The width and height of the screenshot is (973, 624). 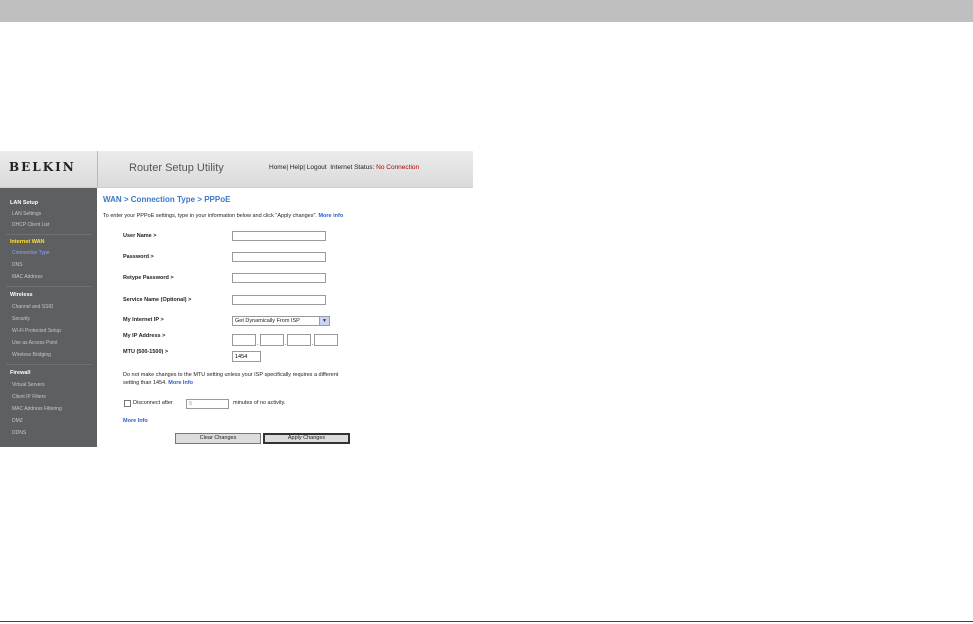 I want to click on sidebar-item-dhcp-client-list: DHCP Client List, so click(x=30, y=225).